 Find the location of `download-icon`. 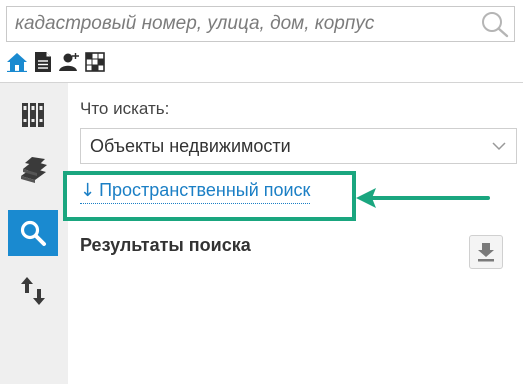

download-icon is located at coordinates (486, 252).